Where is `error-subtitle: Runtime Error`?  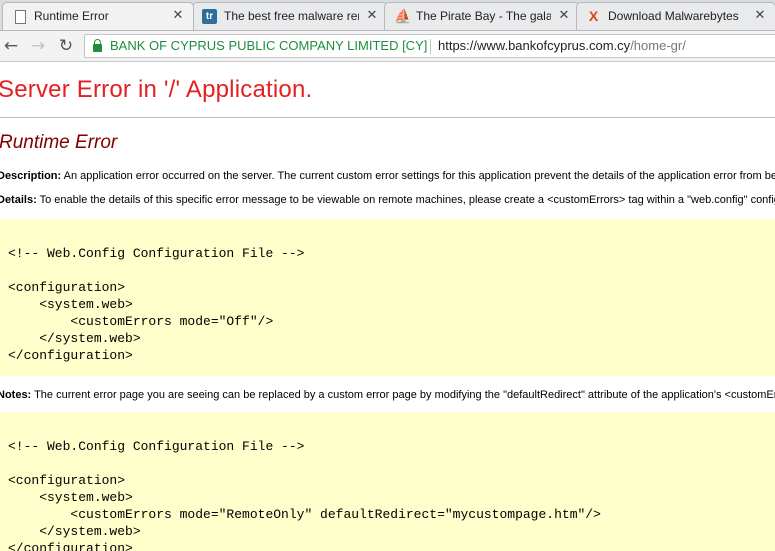 error-subtitle: Runtime Error is located at coordinates (59, 142).